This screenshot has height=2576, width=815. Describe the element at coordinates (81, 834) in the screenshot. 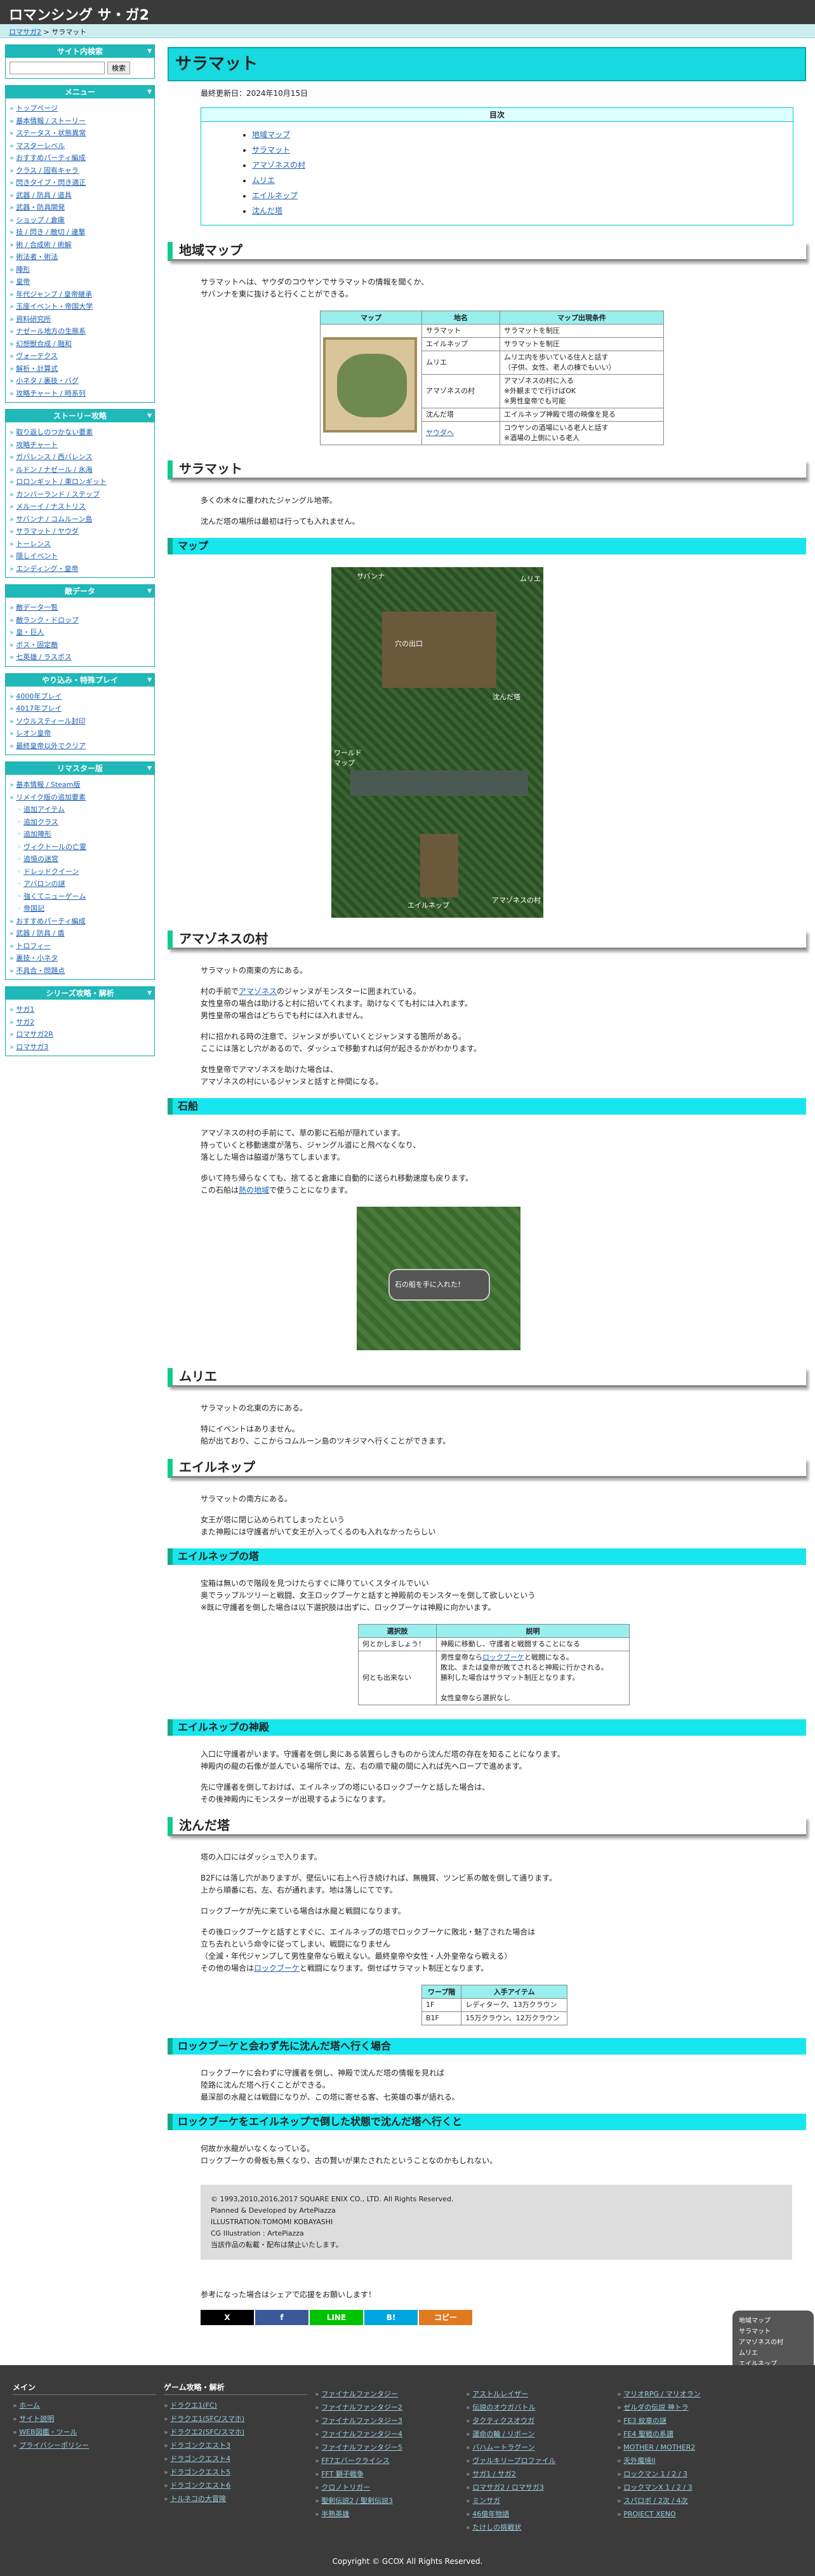

I see `sidebar-item: 追加陣形` at that location.